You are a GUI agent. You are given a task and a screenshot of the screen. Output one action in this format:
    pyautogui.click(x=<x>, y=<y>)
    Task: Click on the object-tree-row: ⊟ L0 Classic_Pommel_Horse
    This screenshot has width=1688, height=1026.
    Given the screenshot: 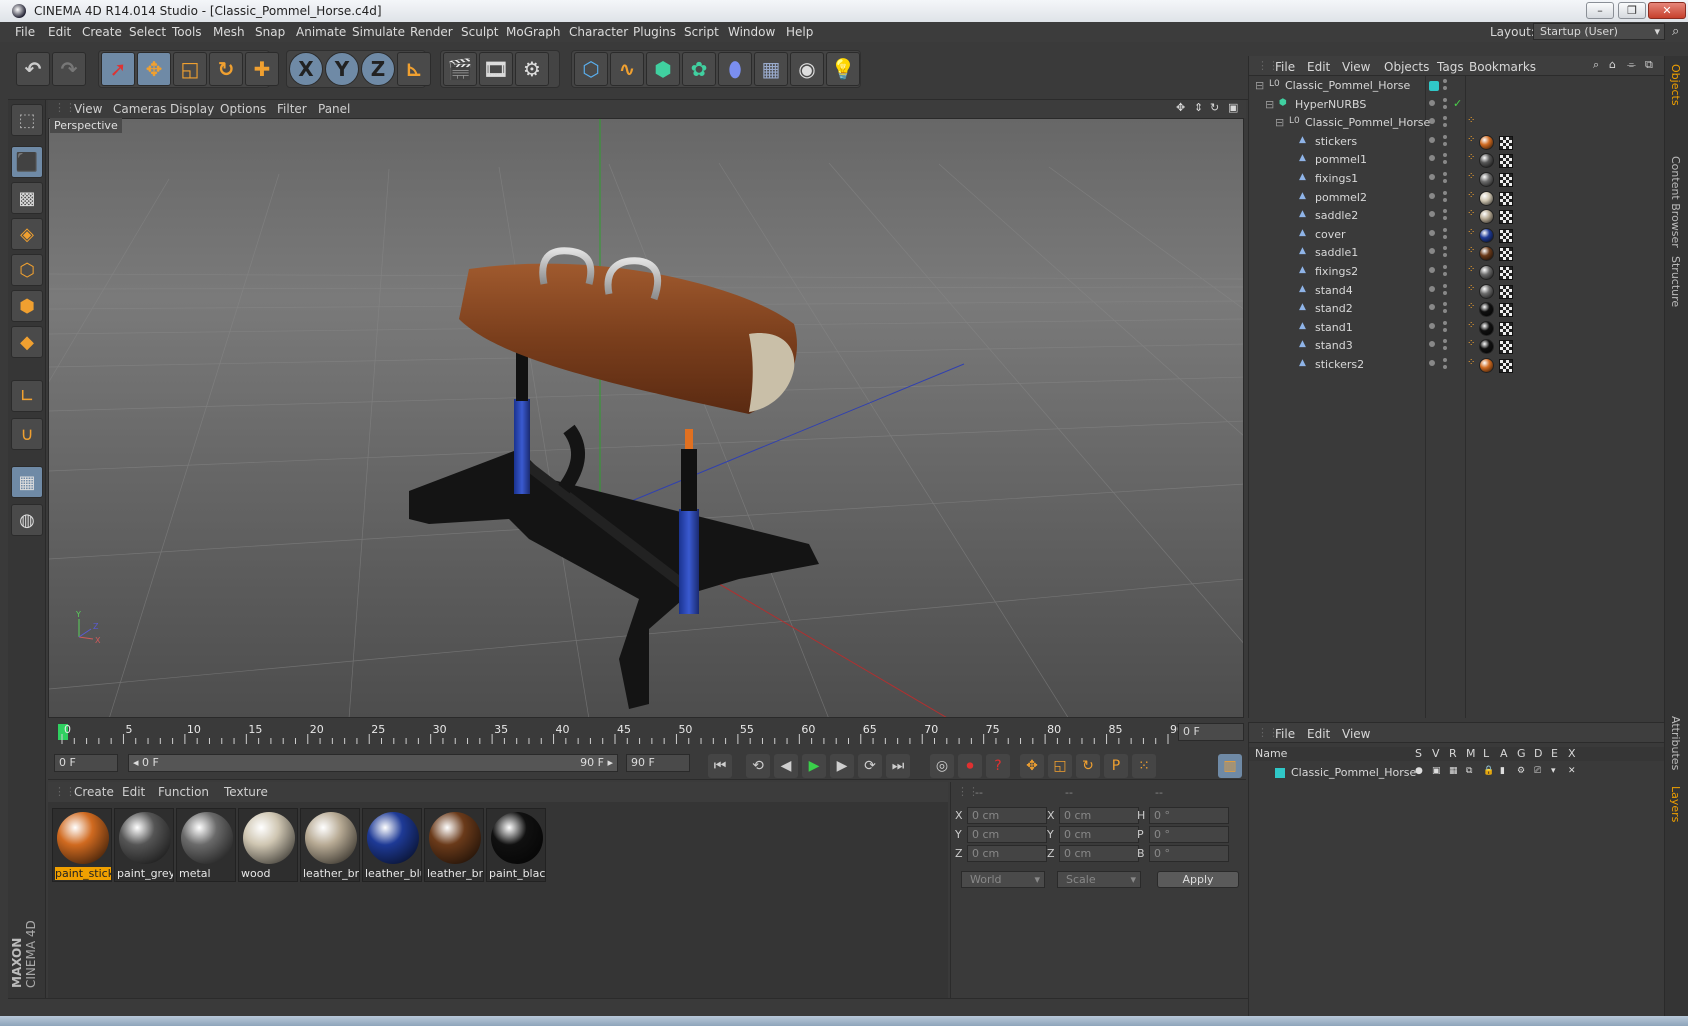 What is the action you would take?
    pyautogui.click(x=1458, y=87)
    